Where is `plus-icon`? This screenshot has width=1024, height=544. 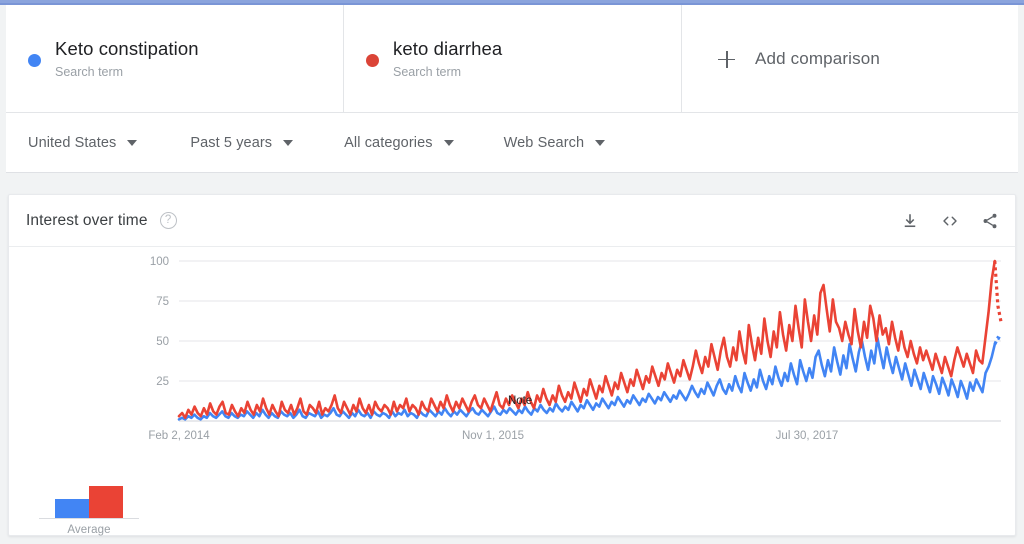 plus-icon is located at coordinates (726, 59).